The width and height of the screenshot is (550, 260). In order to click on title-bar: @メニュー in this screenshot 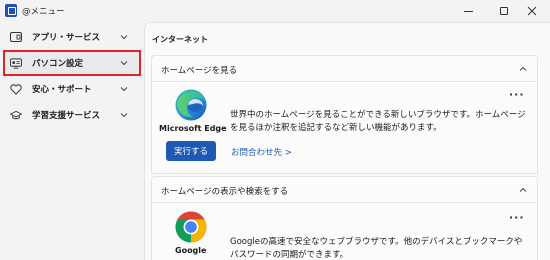, I will do `click(275, 11)`.